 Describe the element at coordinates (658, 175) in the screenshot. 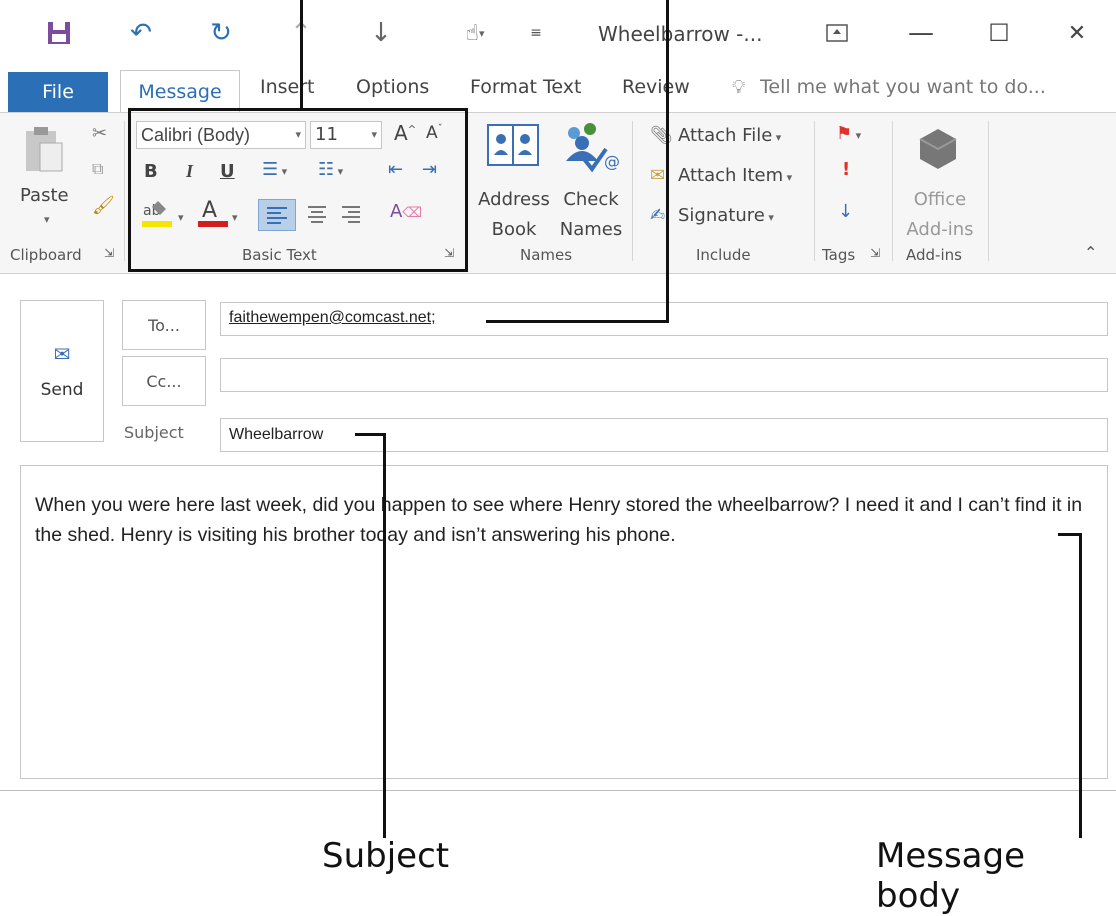

I see `attach-item-icon: ✉︎` at that location.